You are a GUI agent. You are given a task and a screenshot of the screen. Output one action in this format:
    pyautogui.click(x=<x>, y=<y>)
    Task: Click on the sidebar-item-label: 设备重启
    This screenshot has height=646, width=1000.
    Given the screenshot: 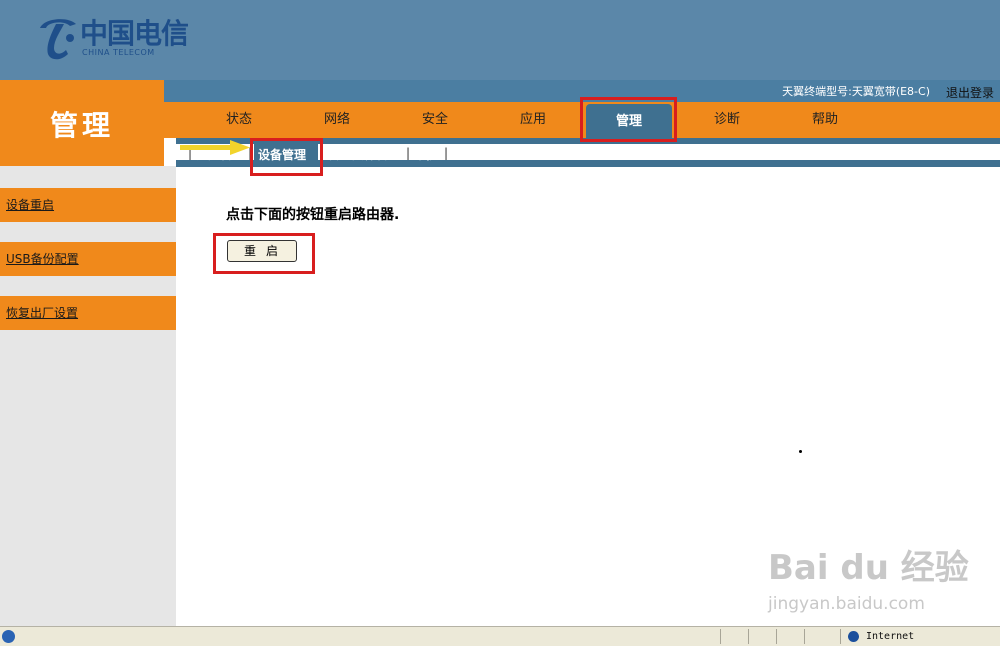 What is the action you would take?
    pyautogui.click(x=30, y=204)
    